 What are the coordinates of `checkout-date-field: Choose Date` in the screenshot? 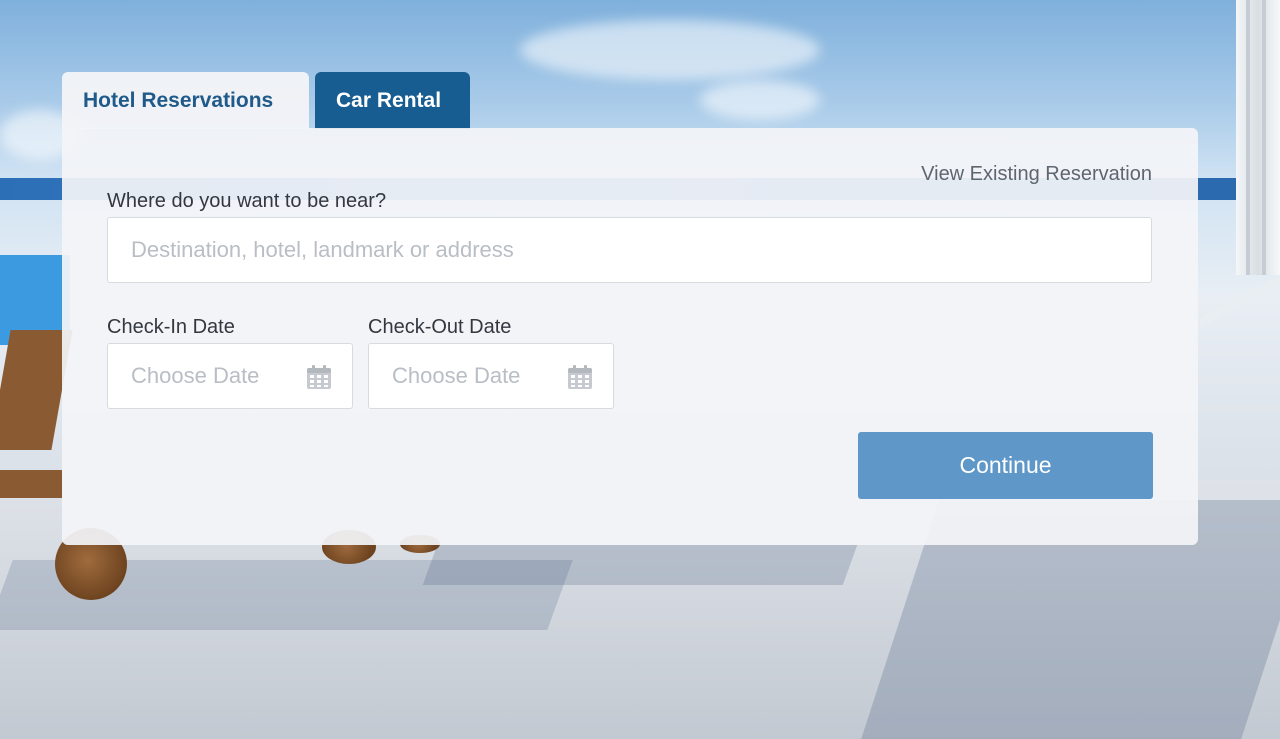 It's located at (491, 376).